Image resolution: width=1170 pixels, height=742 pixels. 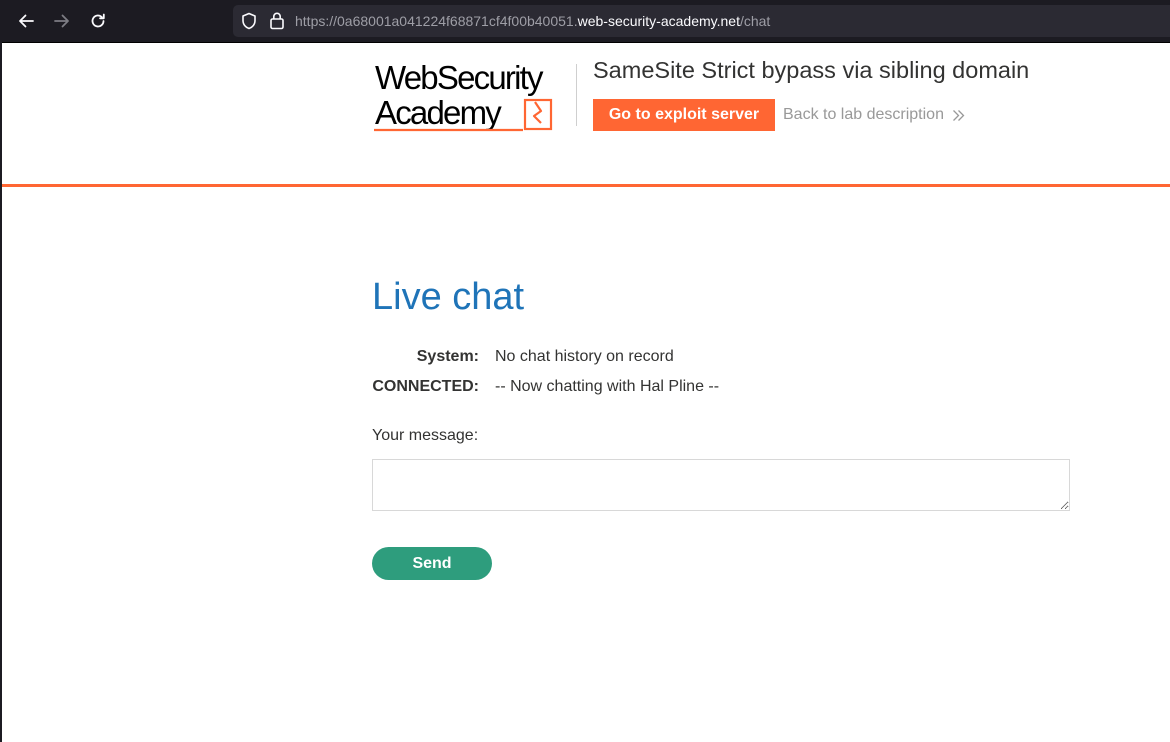 What do you see at coordinates (432, 563) in the screenshot?
I see `send-button: Send` at bounding box center [432, 563].